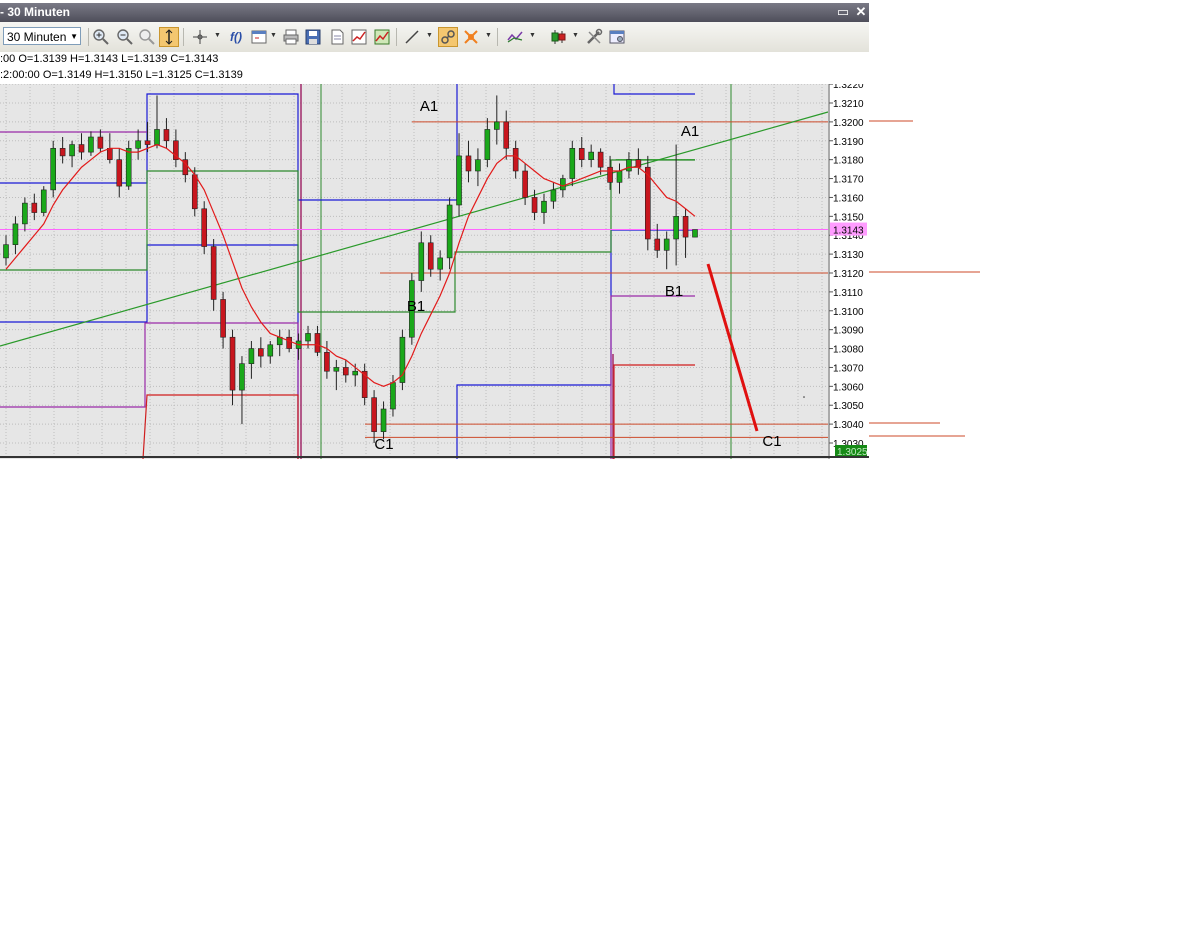  I want to click on price-tick-label: 1.3170, so click(848, 180).